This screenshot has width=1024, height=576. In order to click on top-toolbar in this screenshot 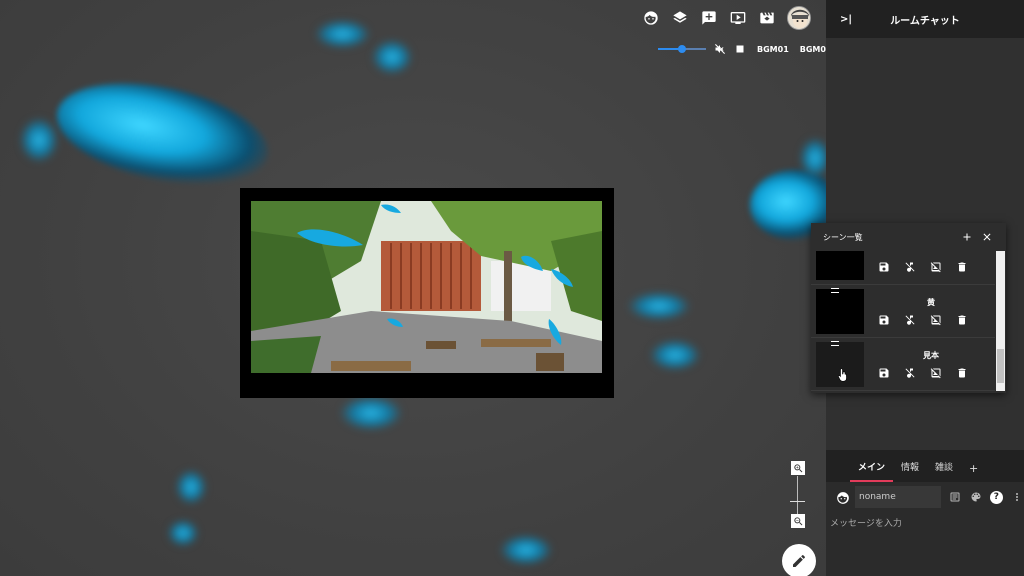, I will do `click(725, 18)`.